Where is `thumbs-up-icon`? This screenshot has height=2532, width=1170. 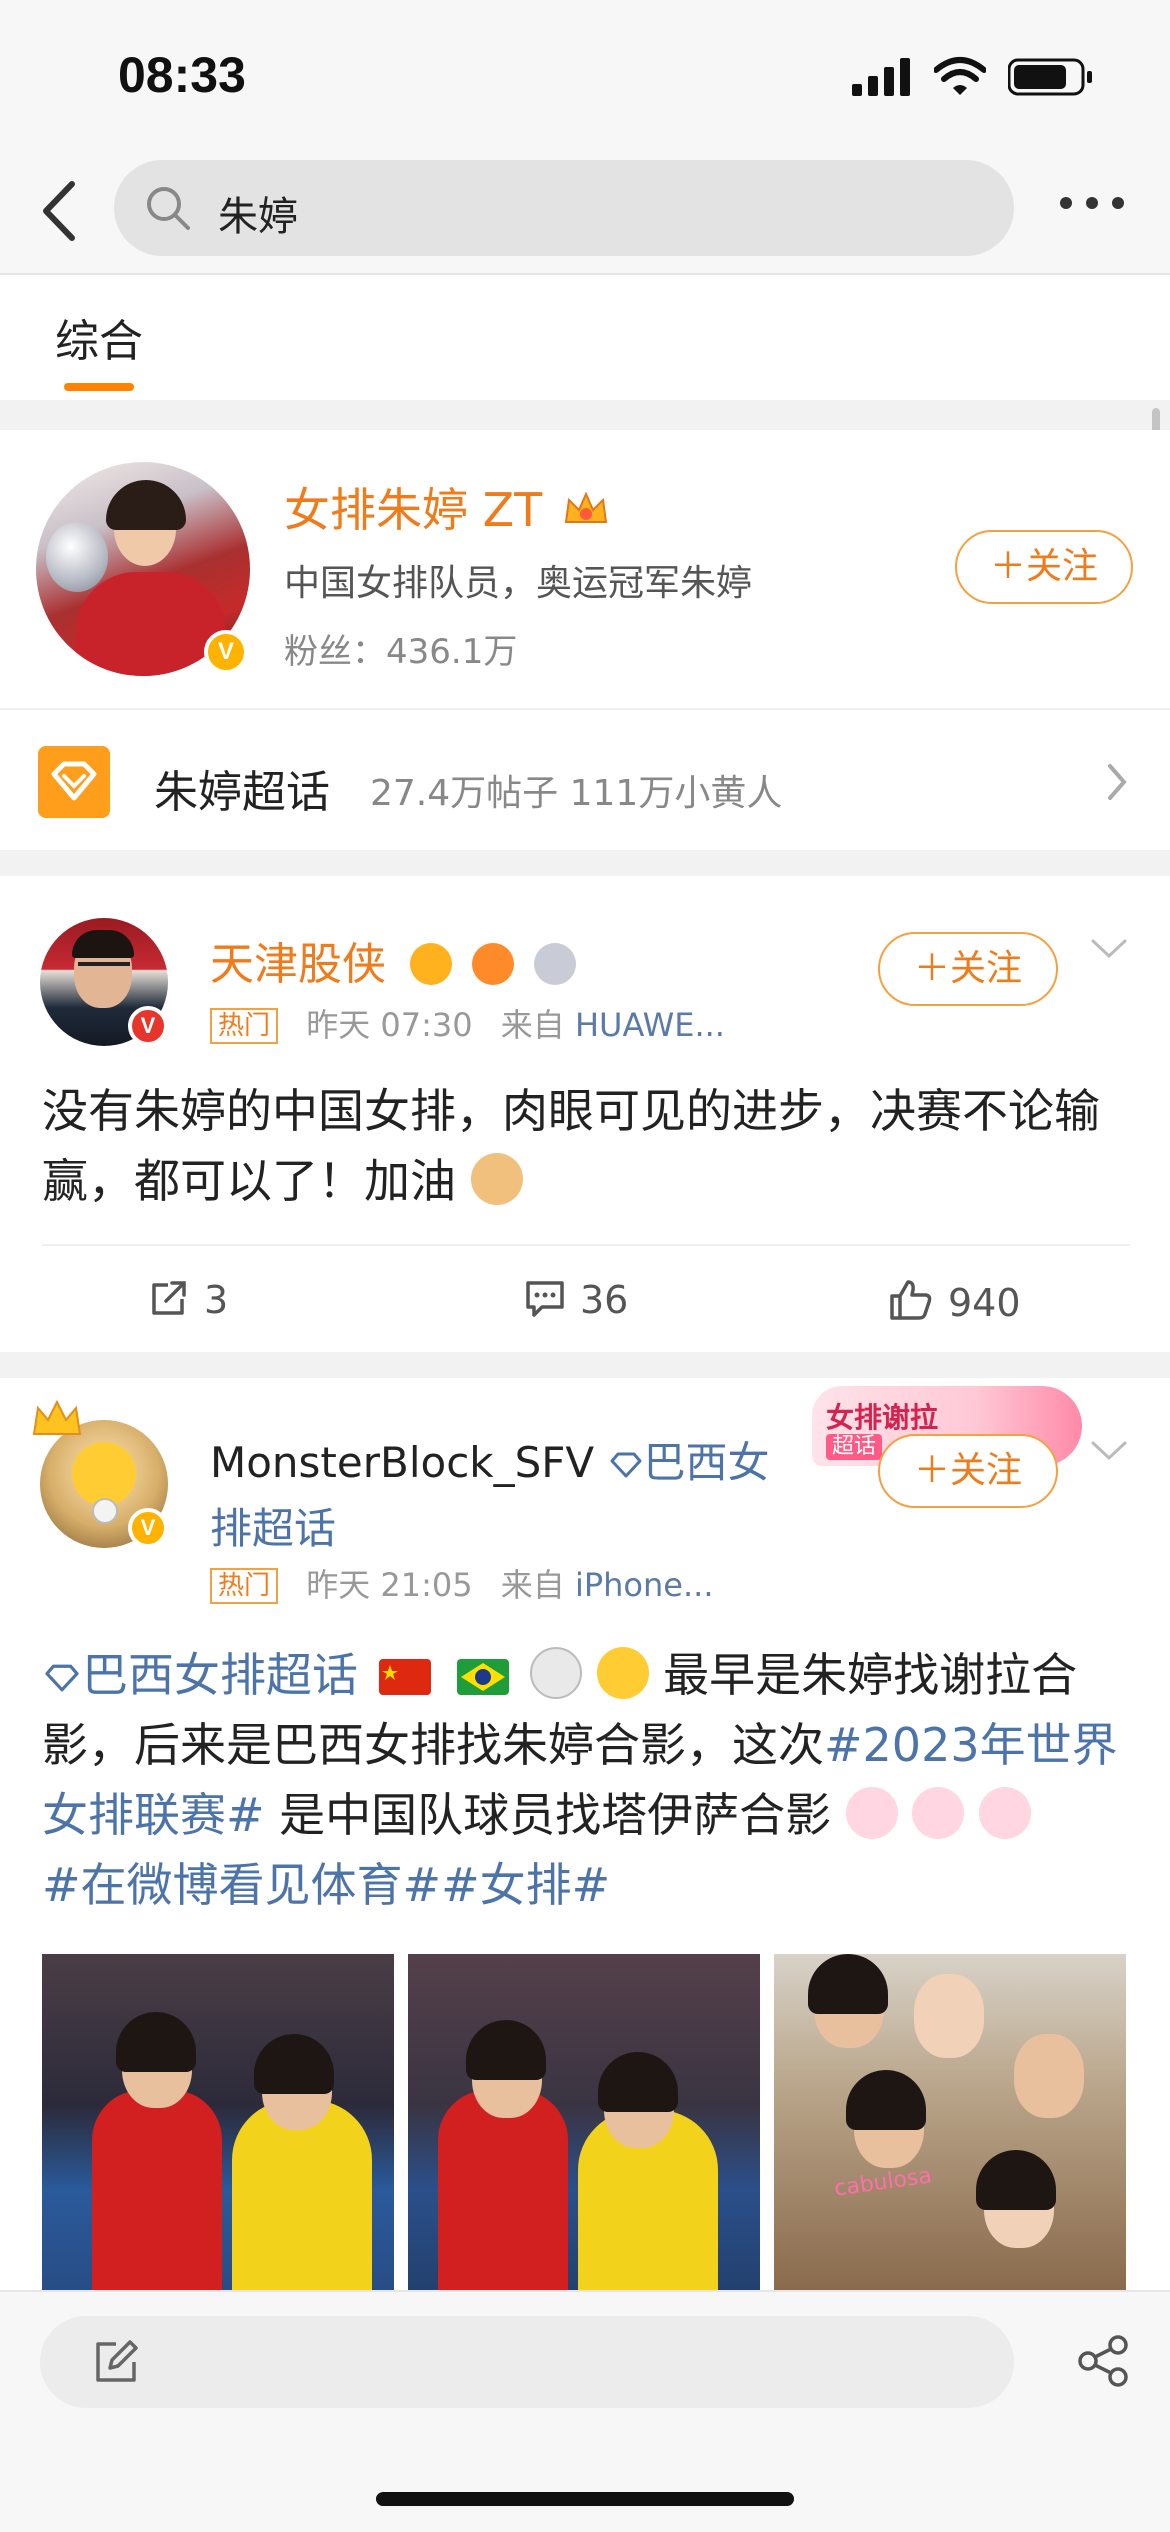 thumbs-up-icon is located at coordinates (911, 1300).